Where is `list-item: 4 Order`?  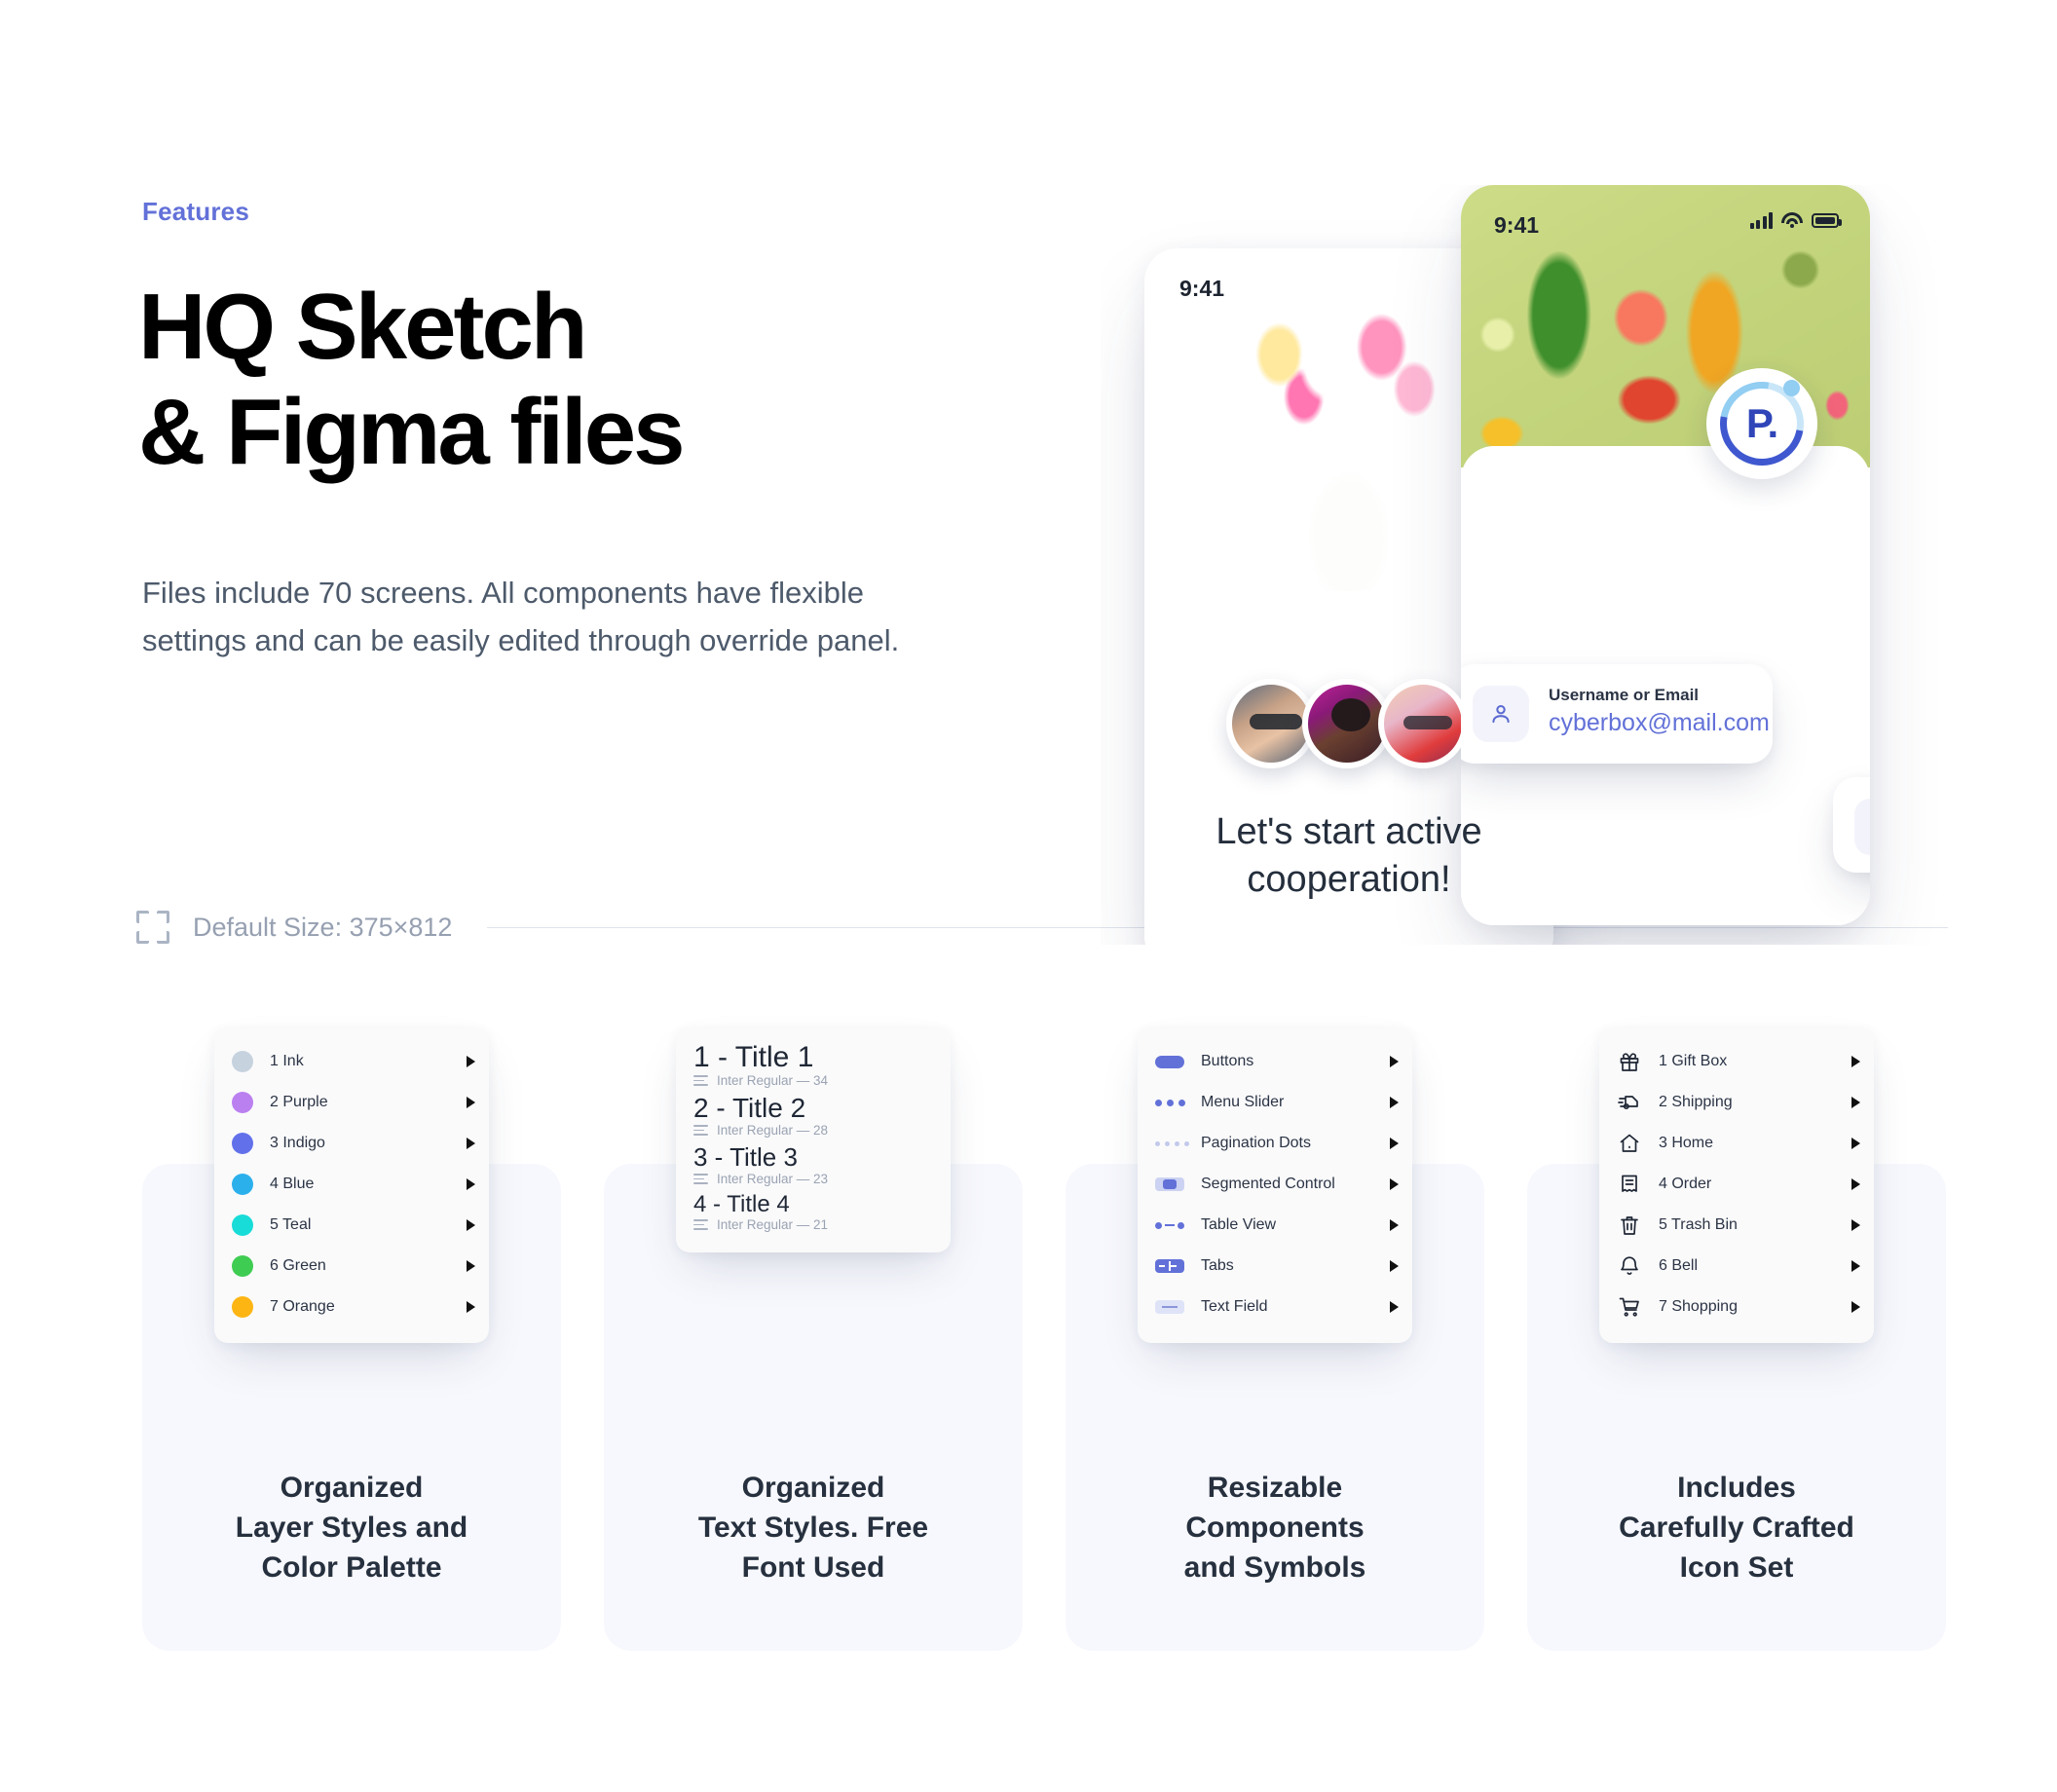 list-item: 4 Order is located at coordinates (1737, 1184).